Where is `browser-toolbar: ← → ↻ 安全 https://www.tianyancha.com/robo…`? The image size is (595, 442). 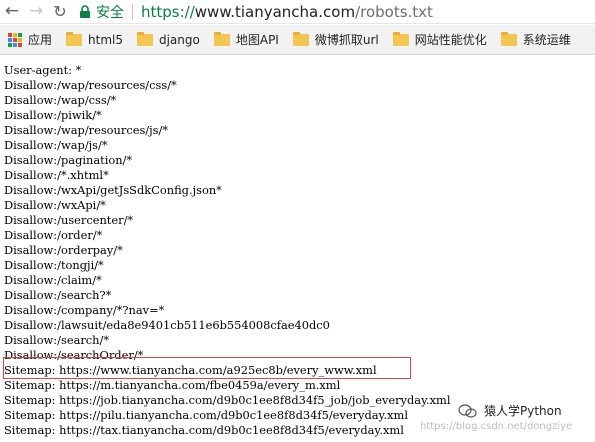
browser-toolbar: ← → ↻ 安全 https://www.tianyancha.com/robo… is located at coordinates (297, 12).